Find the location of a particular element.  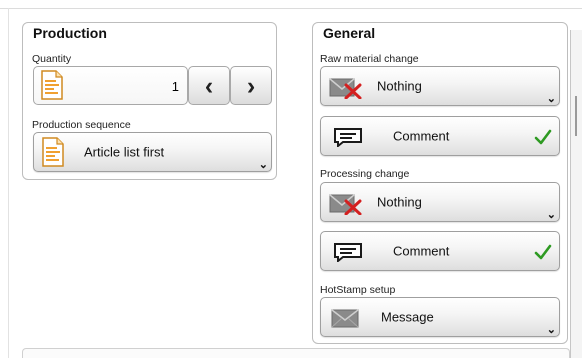

top-divider is located at coordinates (291, 8).